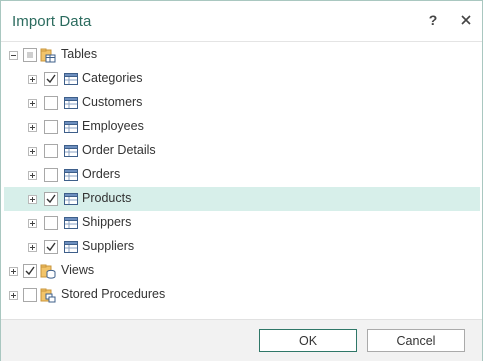 Image resolution: width=483 pixels, height=361 pixels. I want to click on close-button, so click(466, 20).